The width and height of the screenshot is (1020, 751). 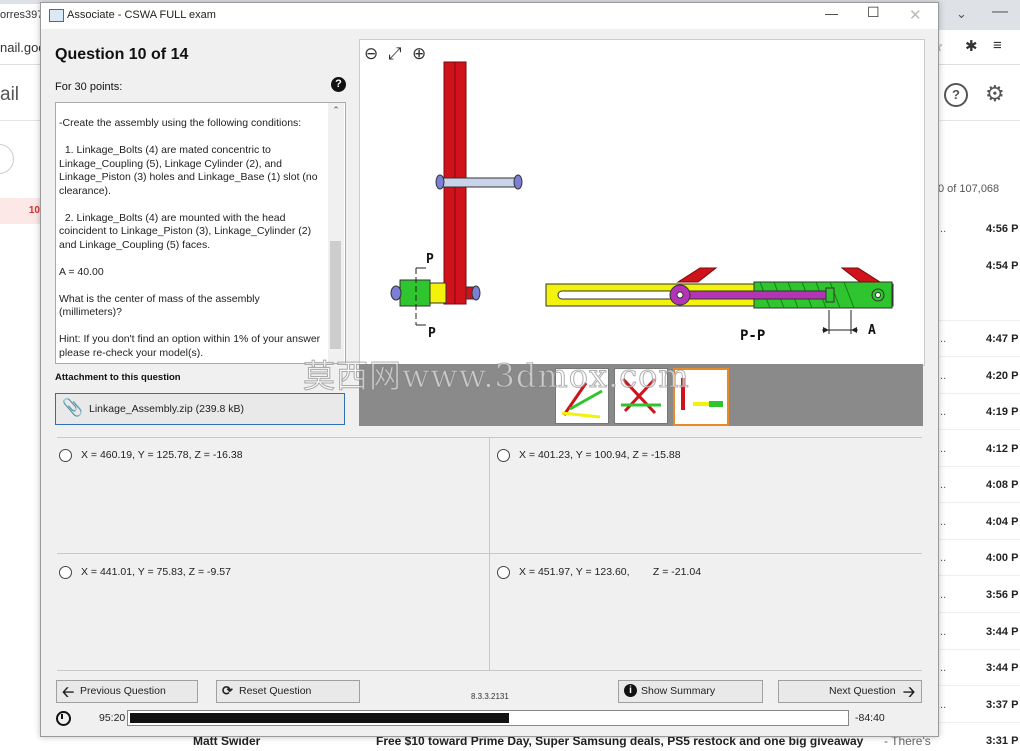 I want to click on maximize-button: ☐, so click(x=873, y=12).